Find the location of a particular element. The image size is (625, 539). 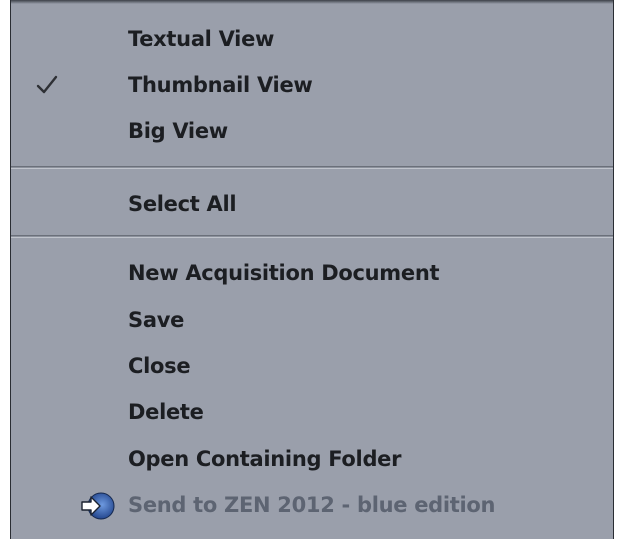

checkmark-icon is located at coordinates (47, 84).